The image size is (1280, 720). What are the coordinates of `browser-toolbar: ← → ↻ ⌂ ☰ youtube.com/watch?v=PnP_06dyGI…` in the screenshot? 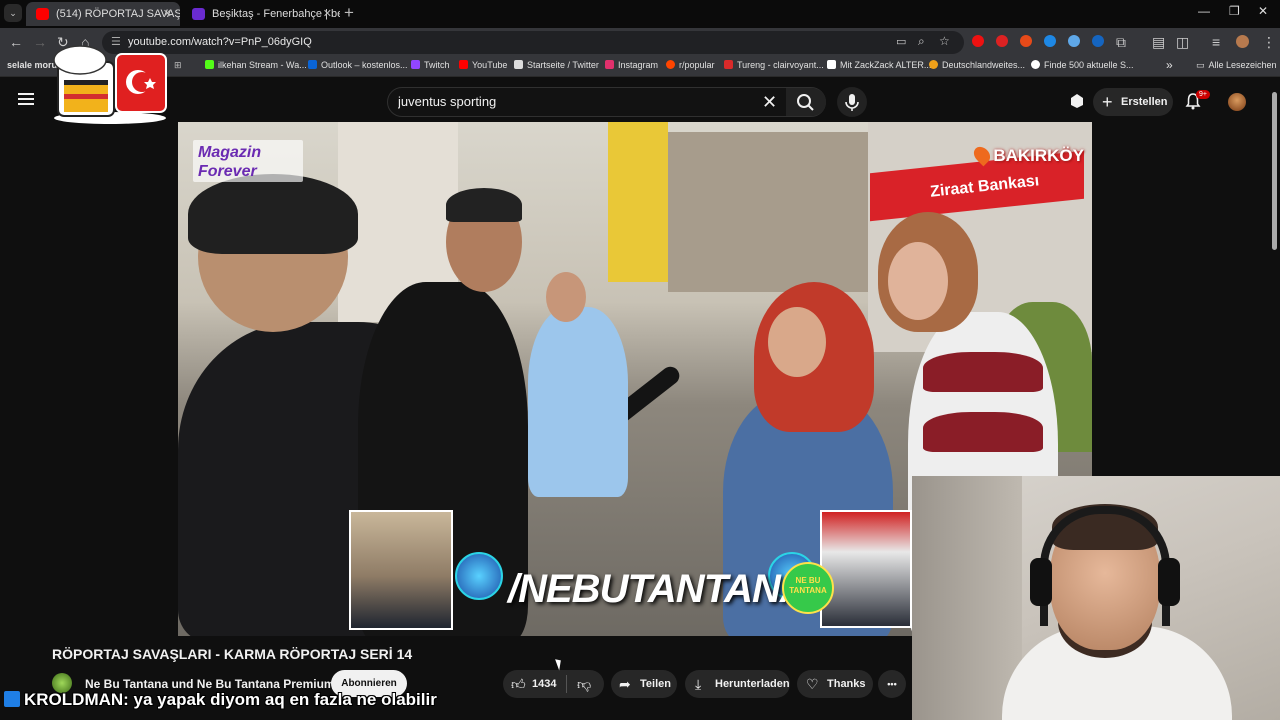 It's located at (640, 42).